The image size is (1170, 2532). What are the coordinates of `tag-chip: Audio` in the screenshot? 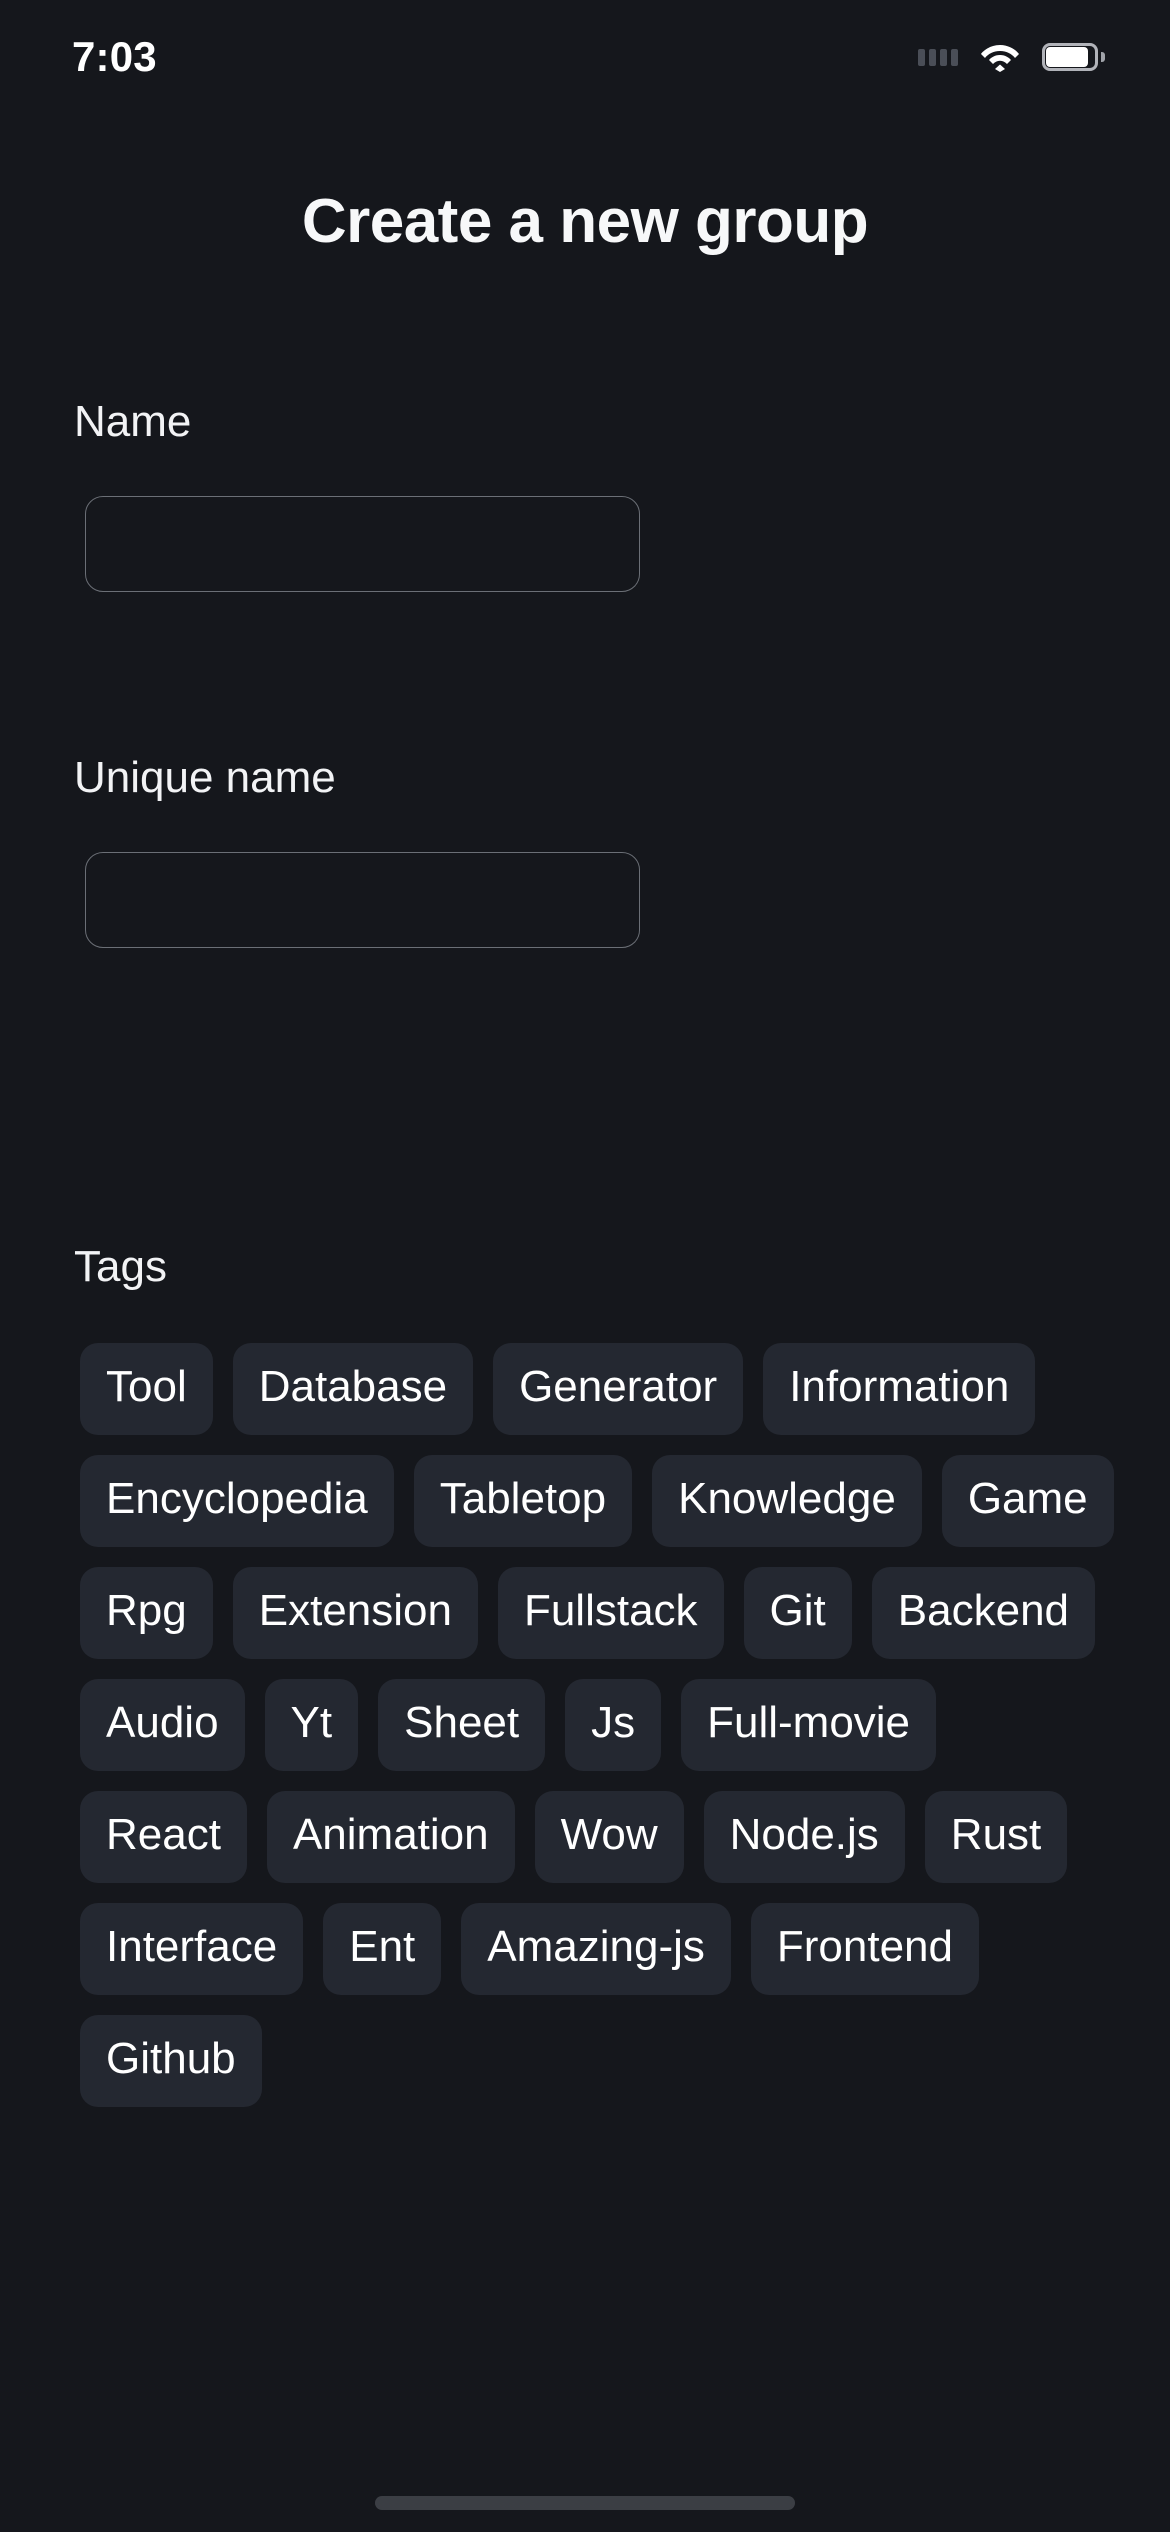 It's located at (162, 1725).